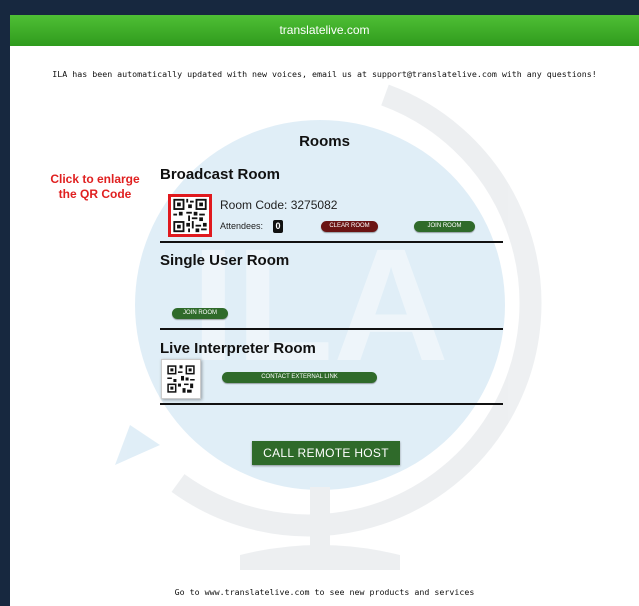 Image resolution: width=639 pixels, height=606 pixels. What do you see at coordinates (278, 226) in the screenshot?
I see `attendees-count-badge: 0` at bounding box center [278, 226].